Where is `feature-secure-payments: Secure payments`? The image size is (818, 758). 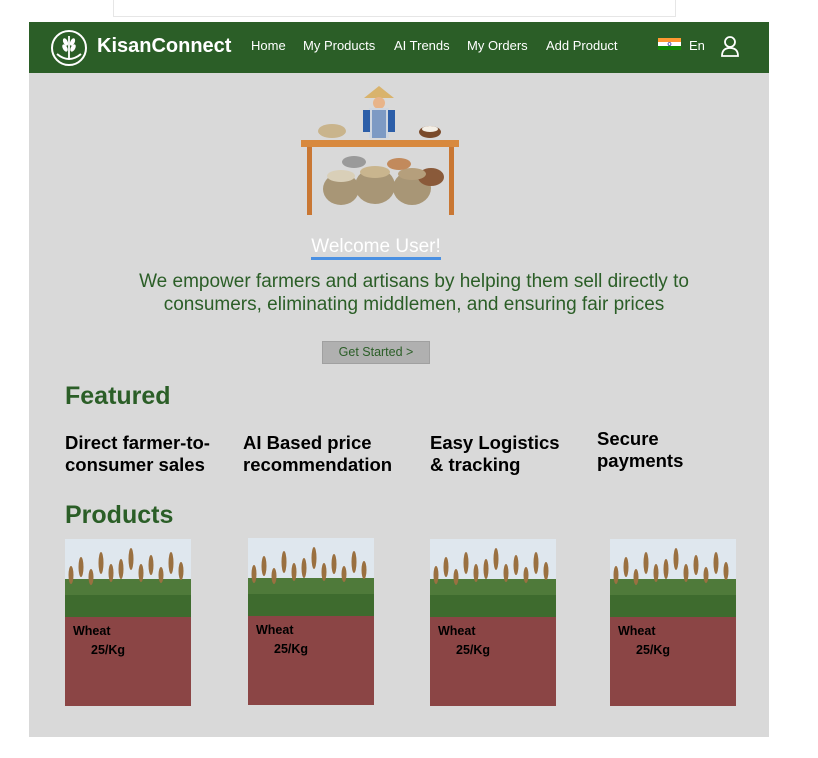 feature-secure-payments: Secure payments is located at coordinates (640, 450).